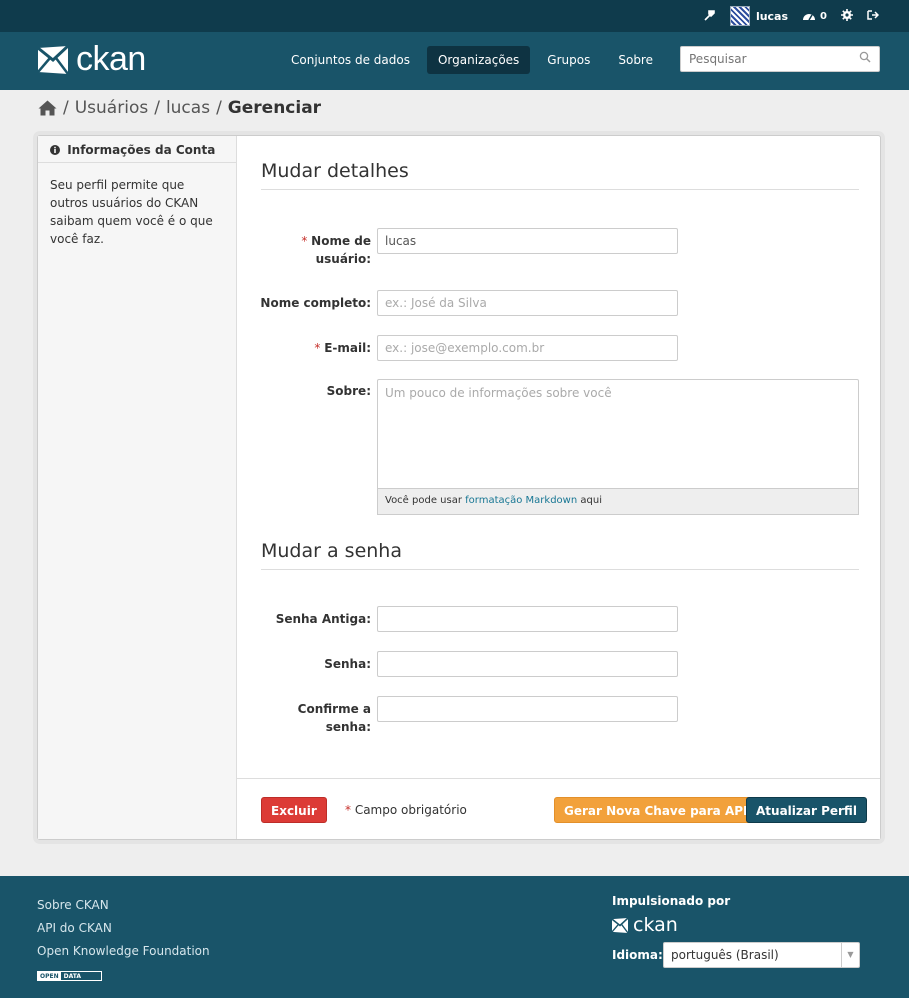 The width and height of the screenshot is (909, 998). I want to click on footer-link-api: API do CKAN, so click(123, 928).